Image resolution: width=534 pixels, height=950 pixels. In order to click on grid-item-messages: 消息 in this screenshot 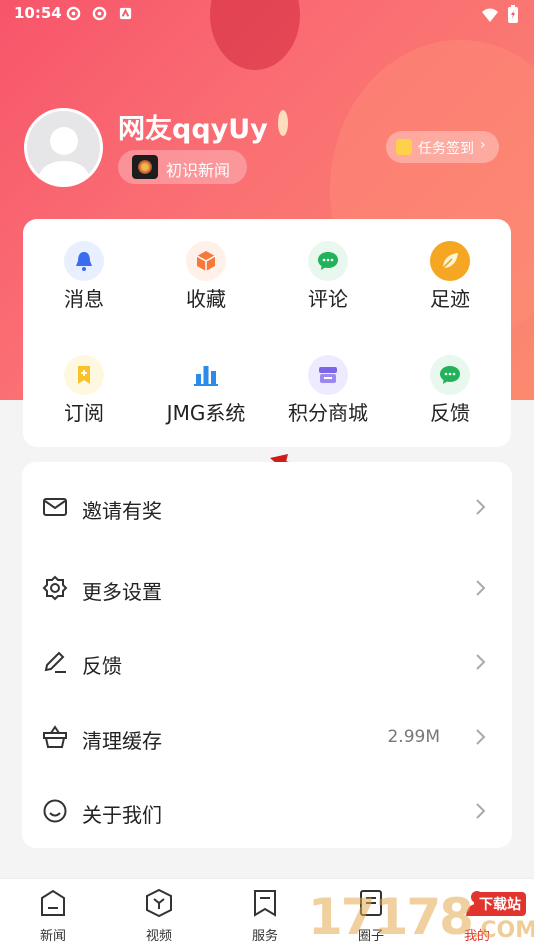, I will do `click(84, 269)`.